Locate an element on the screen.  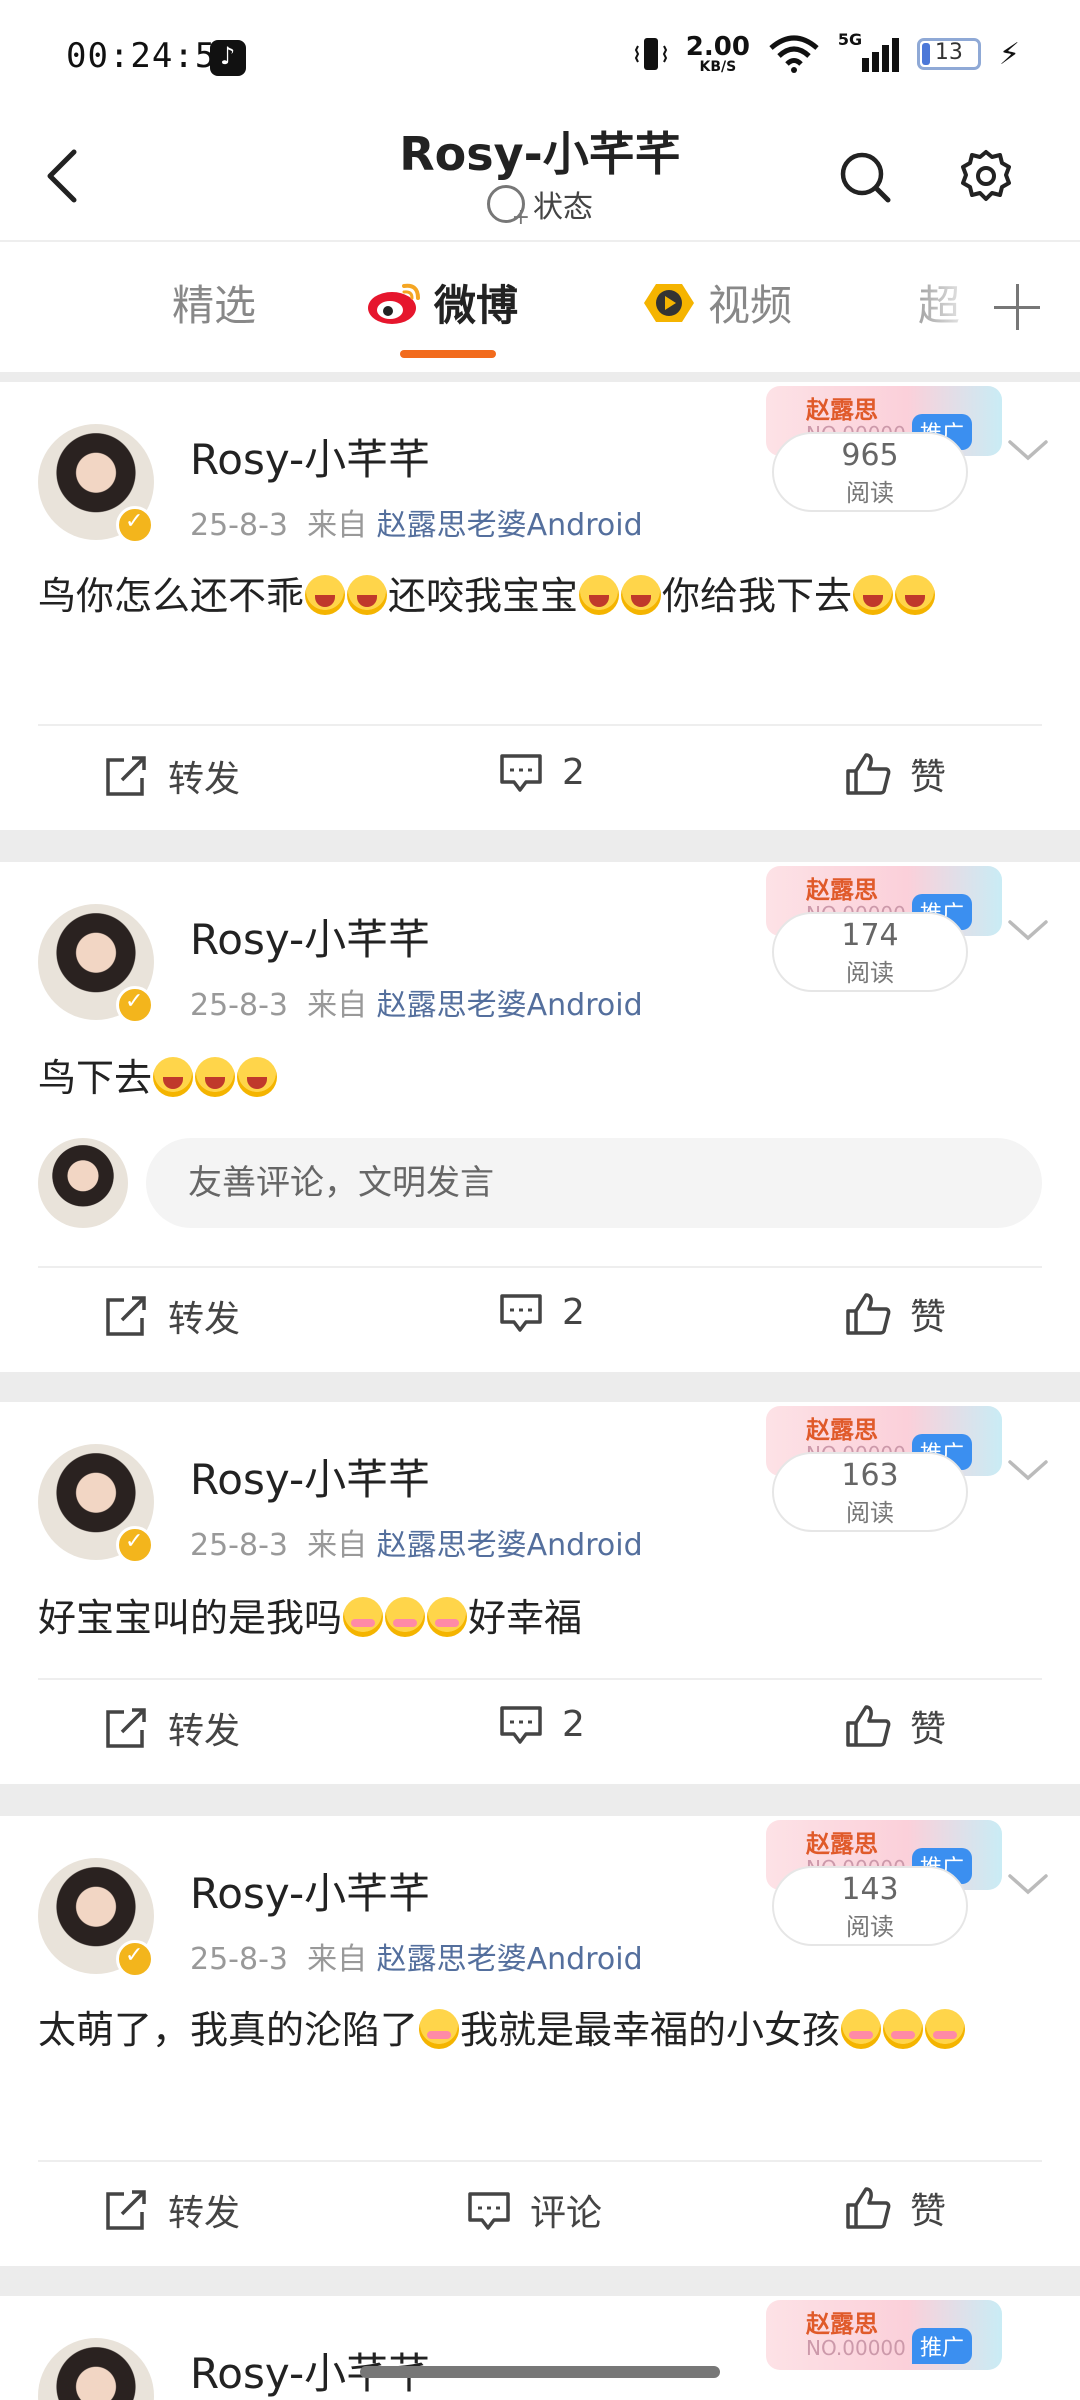
tab-video: 视频 is located at coordinates (716, 302).